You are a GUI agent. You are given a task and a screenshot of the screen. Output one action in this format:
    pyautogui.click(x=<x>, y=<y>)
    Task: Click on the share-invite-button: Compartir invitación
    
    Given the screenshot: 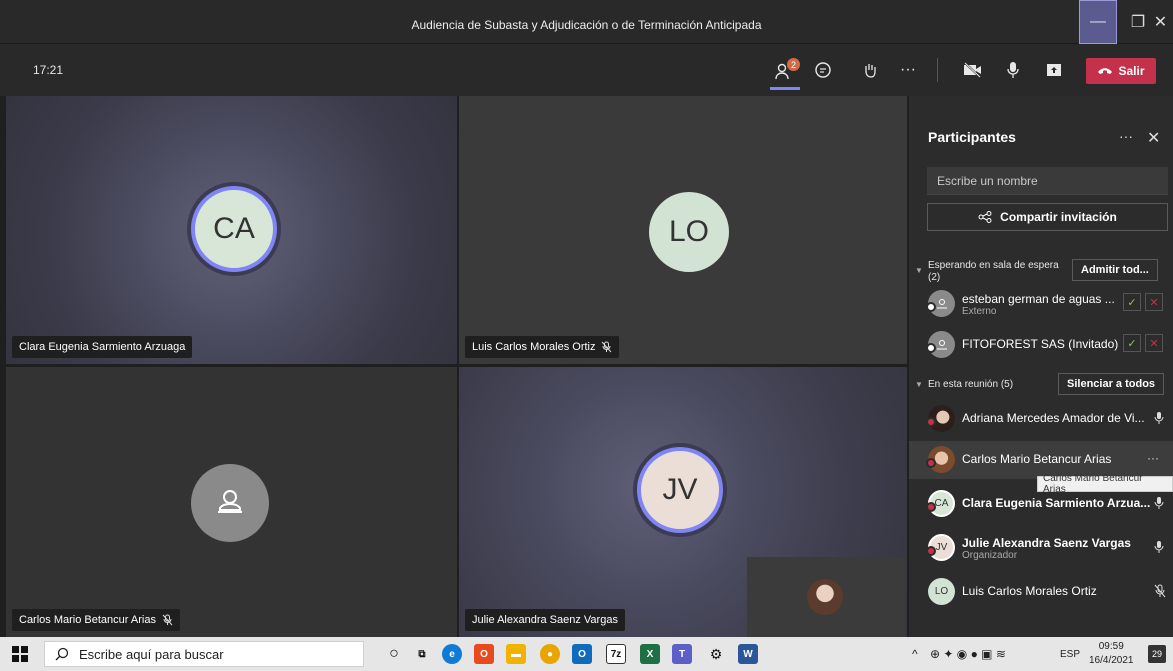 What is the action you would take?
    pyautogui.click(x=1047, y=217)
    